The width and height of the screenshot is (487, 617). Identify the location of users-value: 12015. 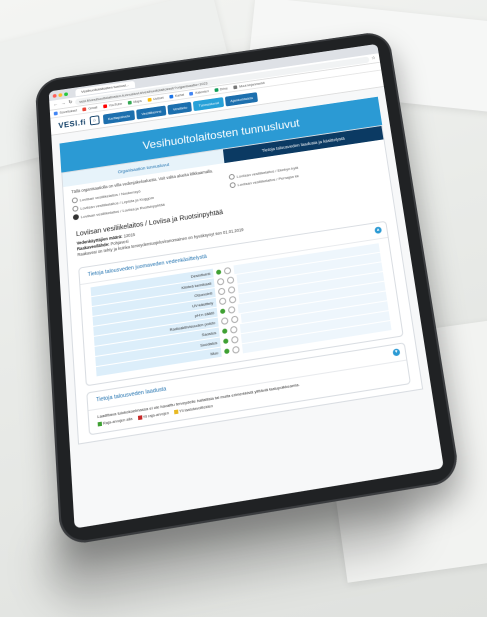
(129, 235).